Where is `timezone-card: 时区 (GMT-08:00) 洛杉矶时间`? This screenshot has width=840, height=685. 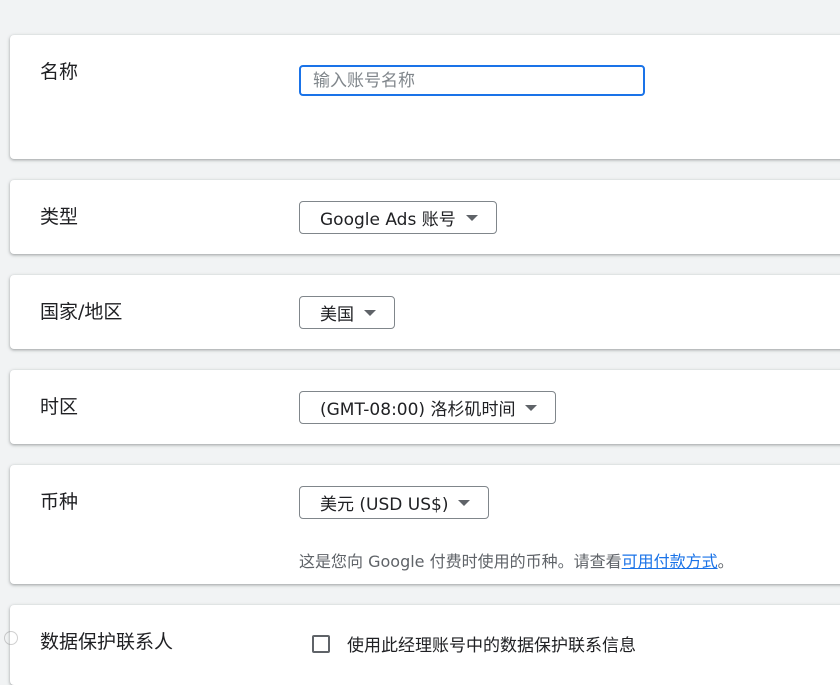 timezone-card: 时区 (GMT-08:00) 洛杉矶时间 is located at coordinates (425, 407).